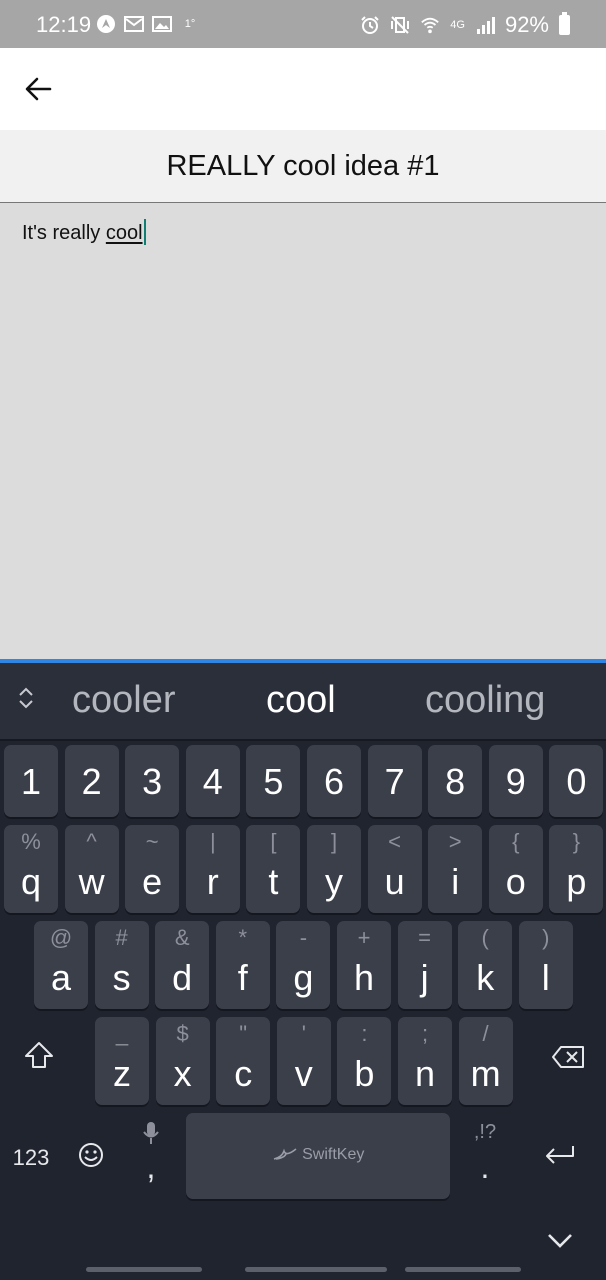 The image size is (606, 1280). I want to click on backspace-key, so click(568, 1062).